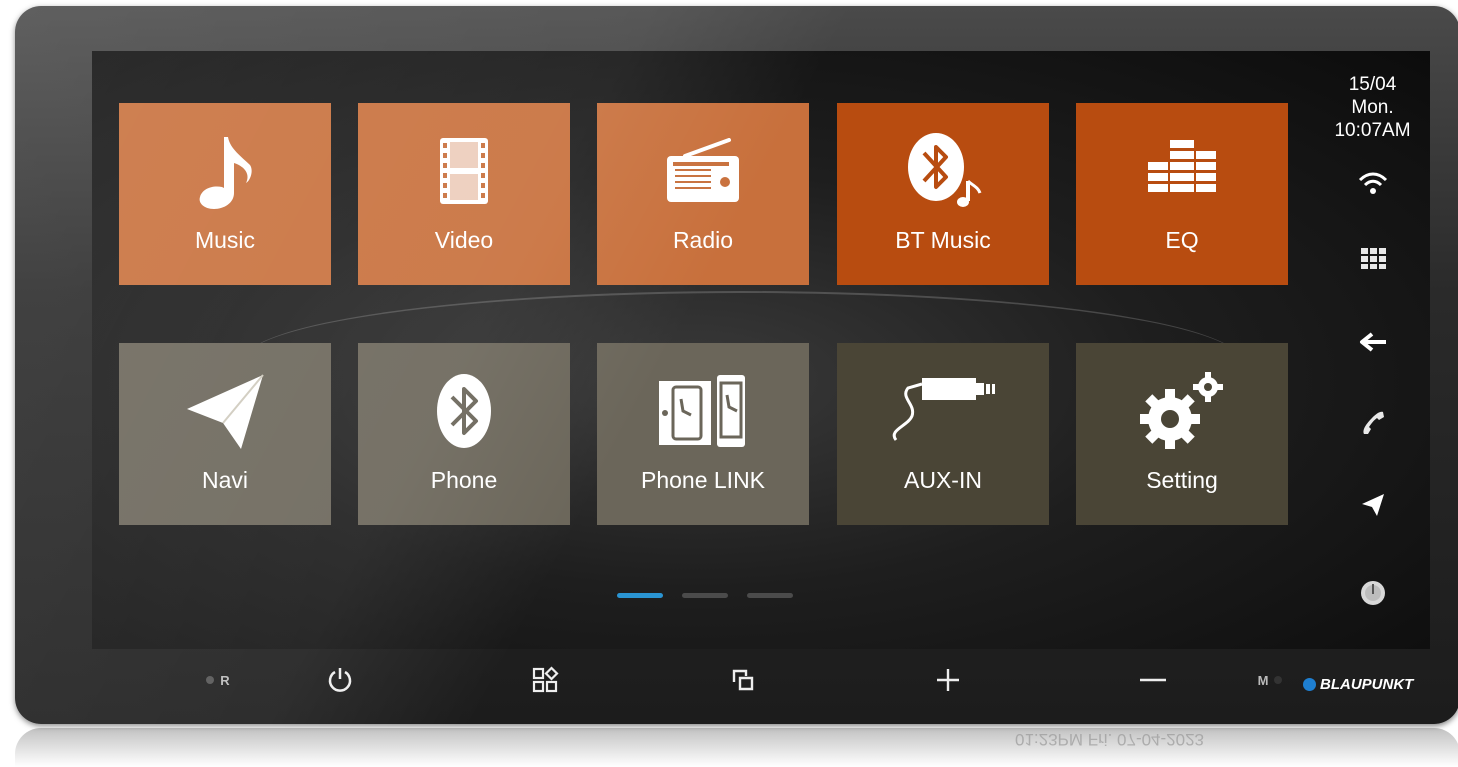  I want to click on home-apps-button, so click(545, 680).